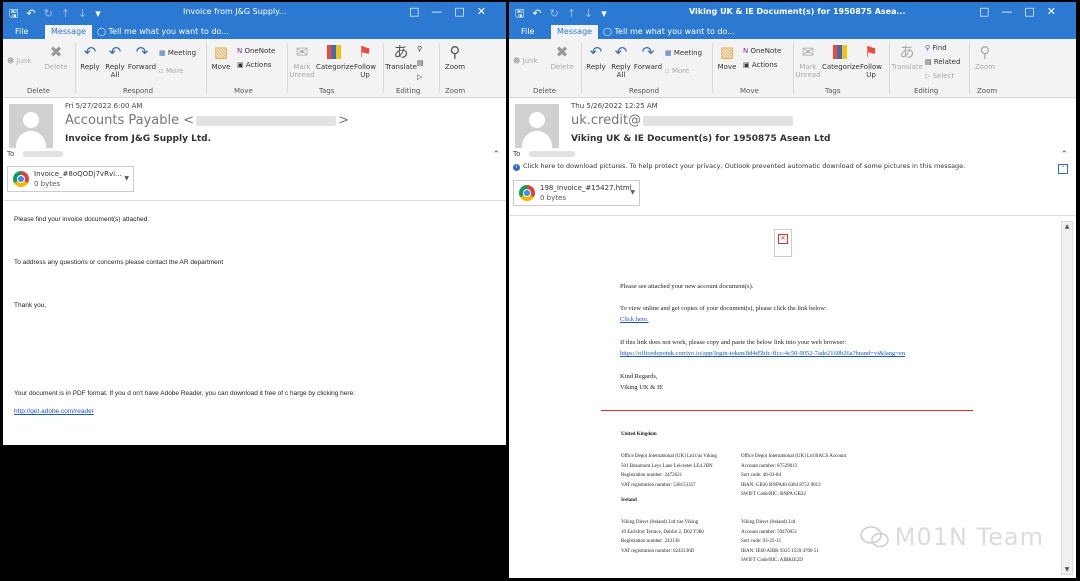 The image size is (1080, 581). Describe the element at coordinates (537, 126) in the screenshot. I see `avatar` at that location.